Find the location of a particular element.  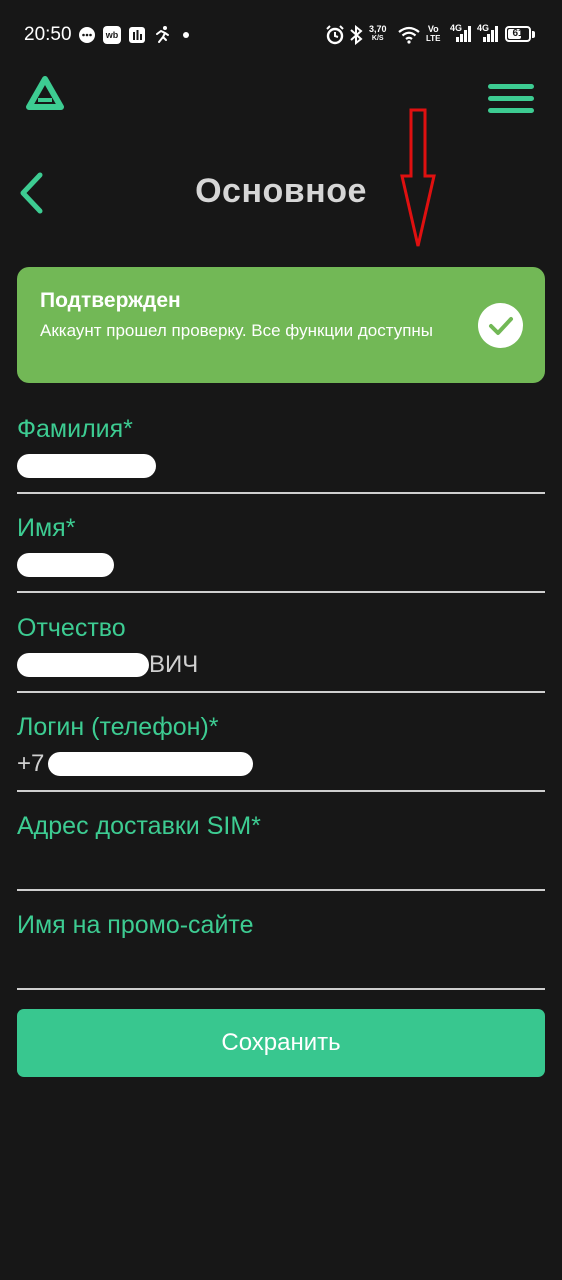

patronymic-field: Отчество ВИЧ is located at coordinates (281, 654).